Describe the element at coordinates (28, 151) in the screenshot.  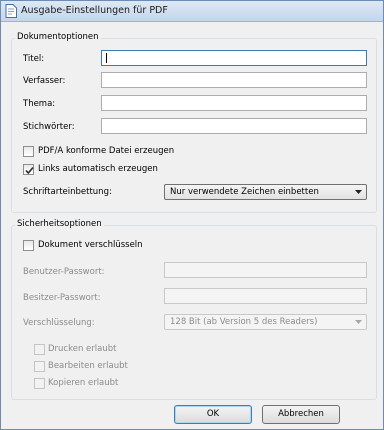
I see `pdfa-checkbox` at that location.